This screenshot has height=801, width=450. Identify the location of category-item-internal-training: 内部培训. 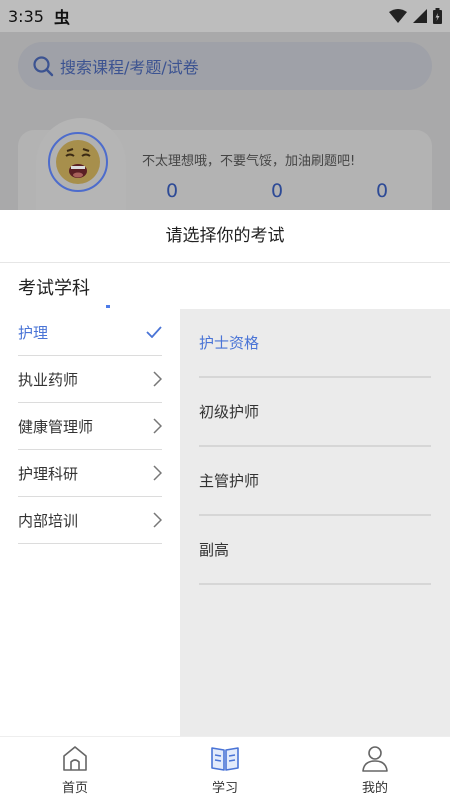
(90, 520).